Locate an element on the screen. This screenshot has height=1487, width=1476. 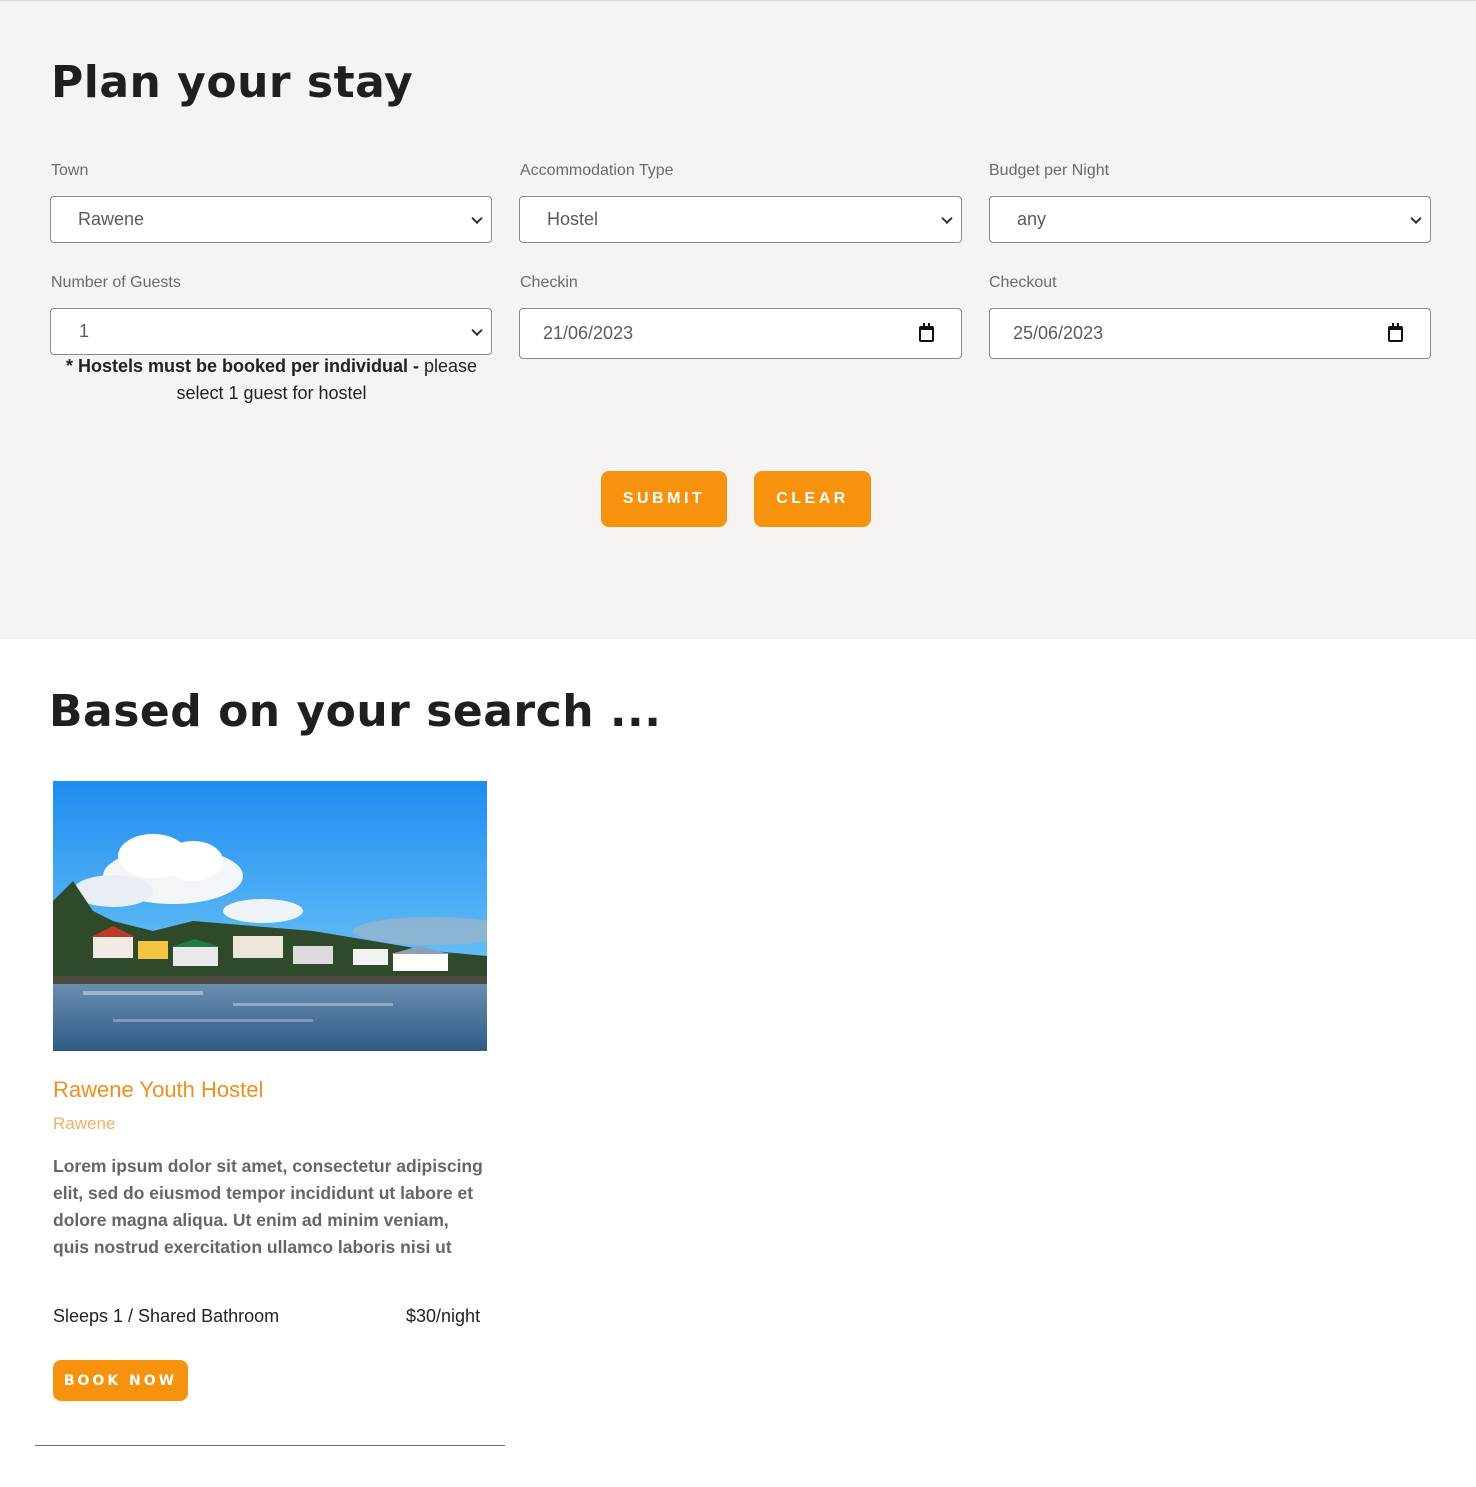
card-divider is located at coordinates (270, 1445).